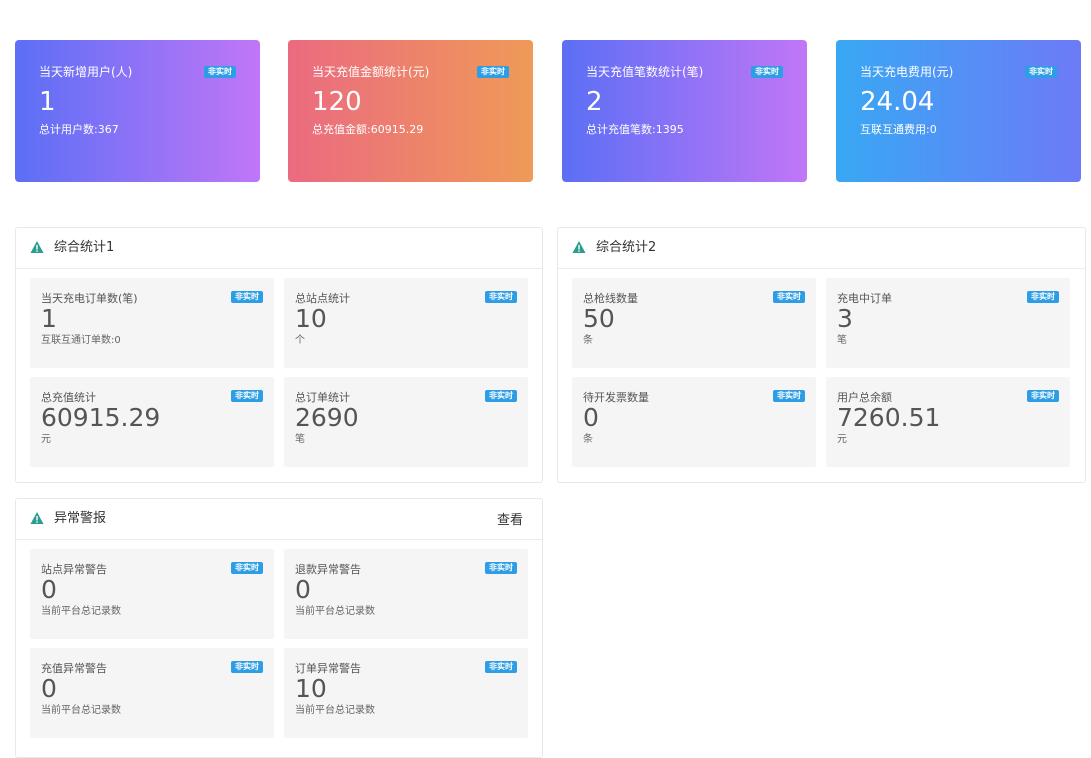  I want to click on stat-station-alert: 站点异常警告 0 当前平台总记录数 非实时, so click(152, 594).